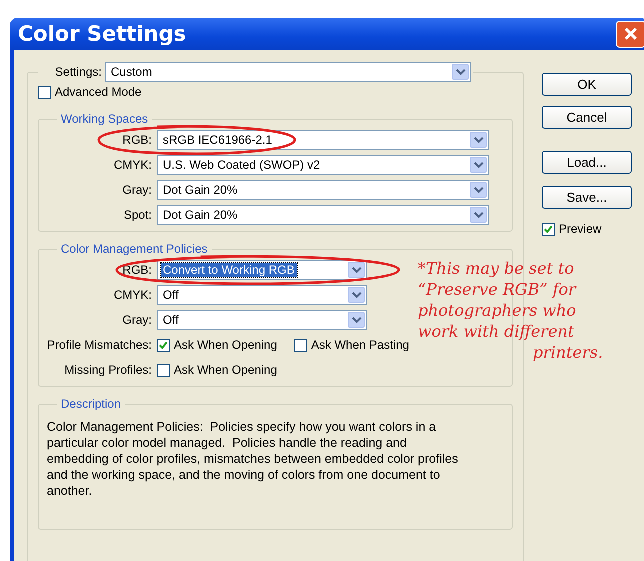 The image size is (644, 561). Describe the element at coordinates (323, 140) in the screenshot. I see `dropdown-field: sRGB IEC61966-2.1` at that location.